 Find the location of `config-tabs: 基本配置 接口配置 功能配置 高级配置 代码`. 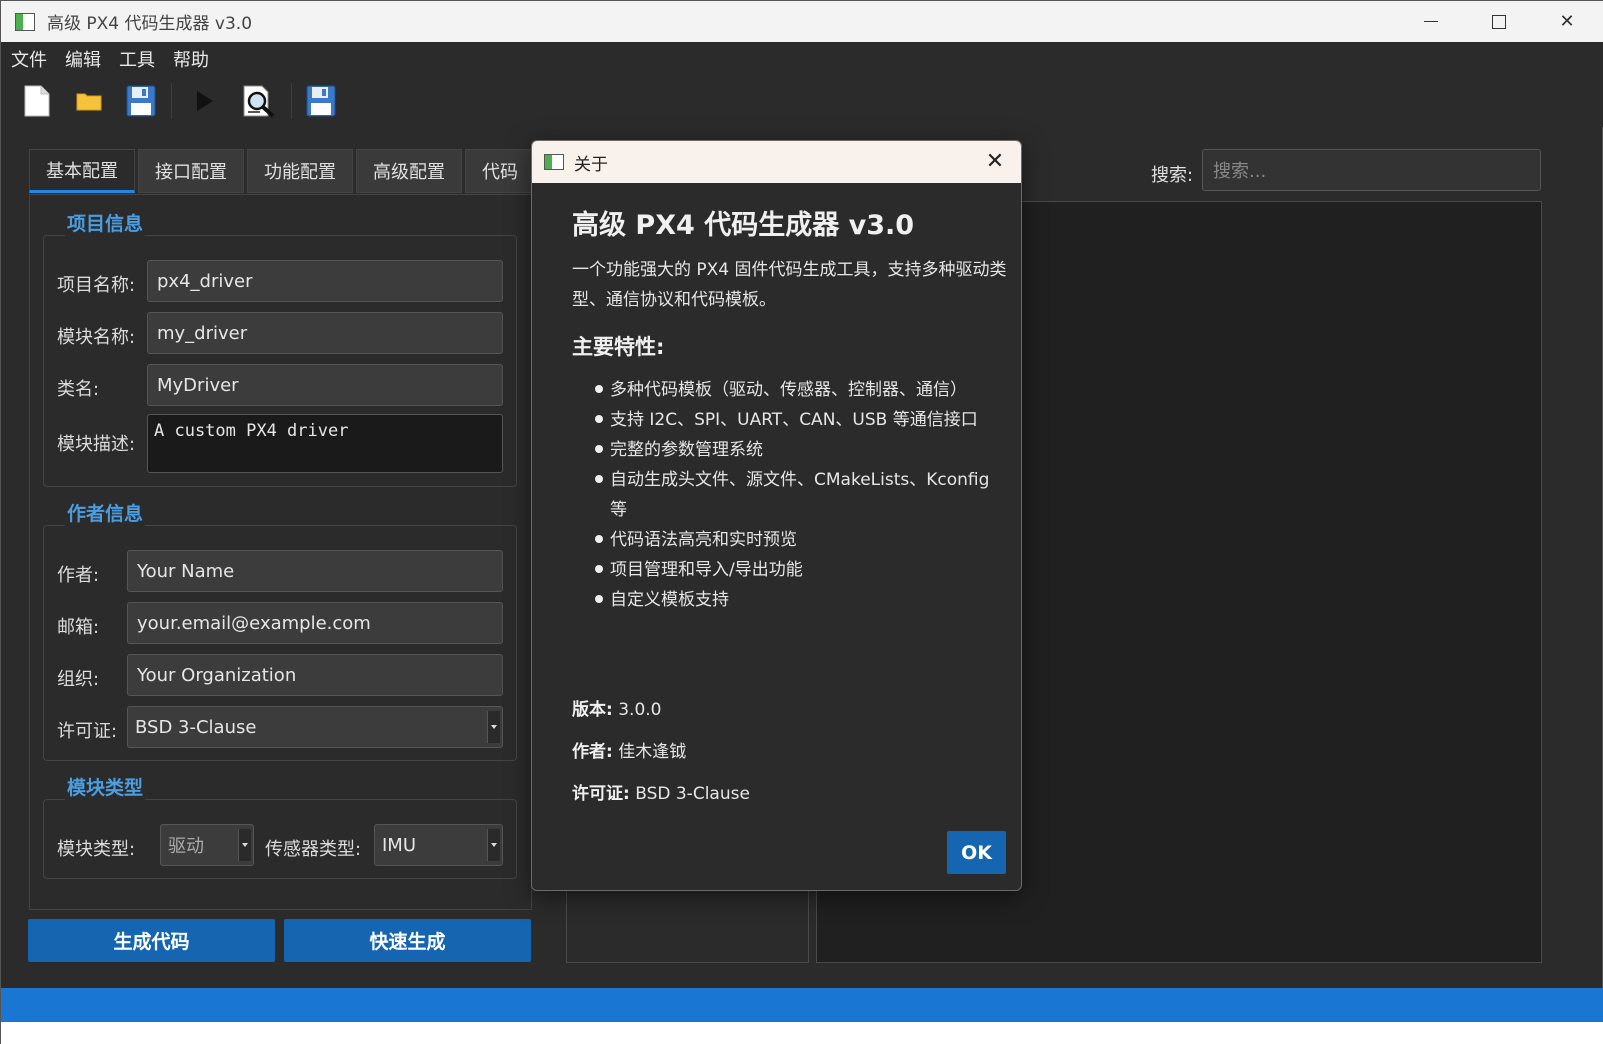

config-tabs: 基本配置 接口配置 功能配置 高级配置 代码 is located at coordinates (283, 171).